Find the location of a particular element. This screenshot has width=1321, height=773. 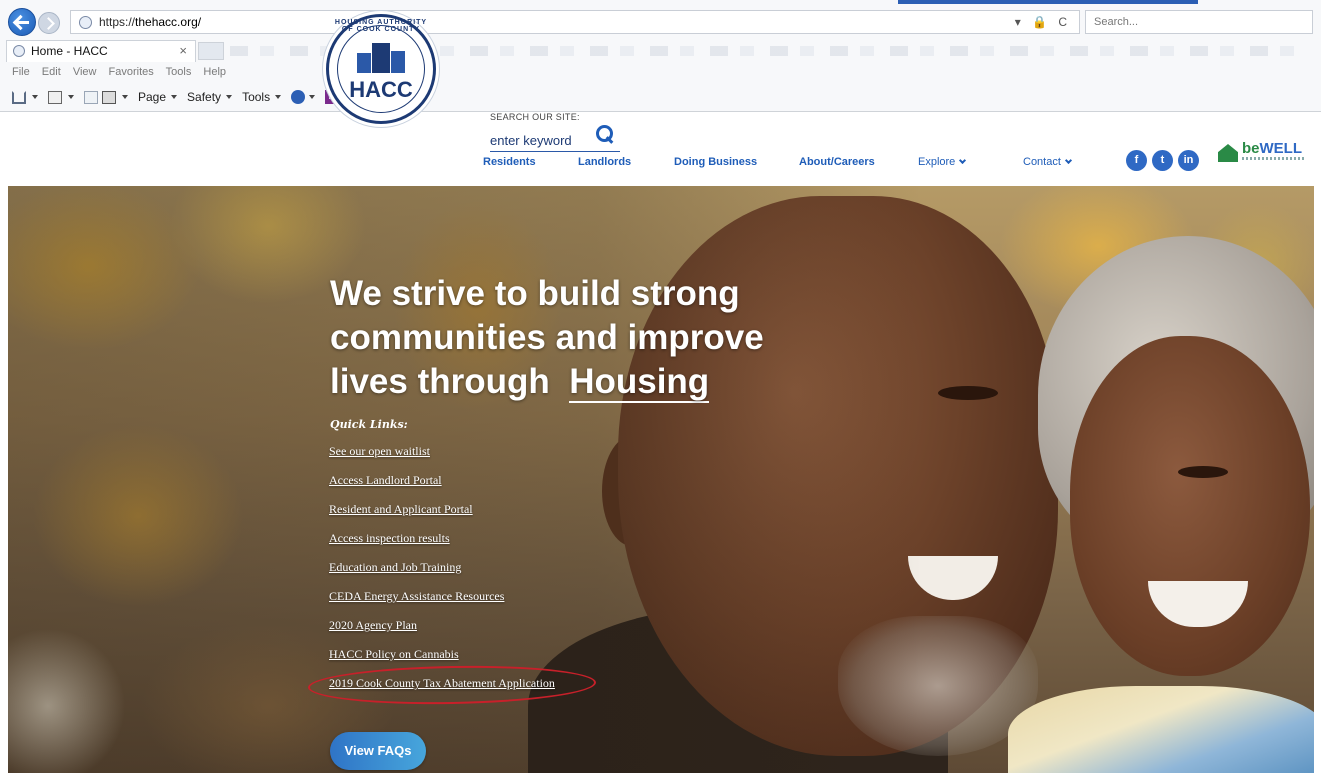

nav-contact-label: Contact is located at coordinates (1042, 162).